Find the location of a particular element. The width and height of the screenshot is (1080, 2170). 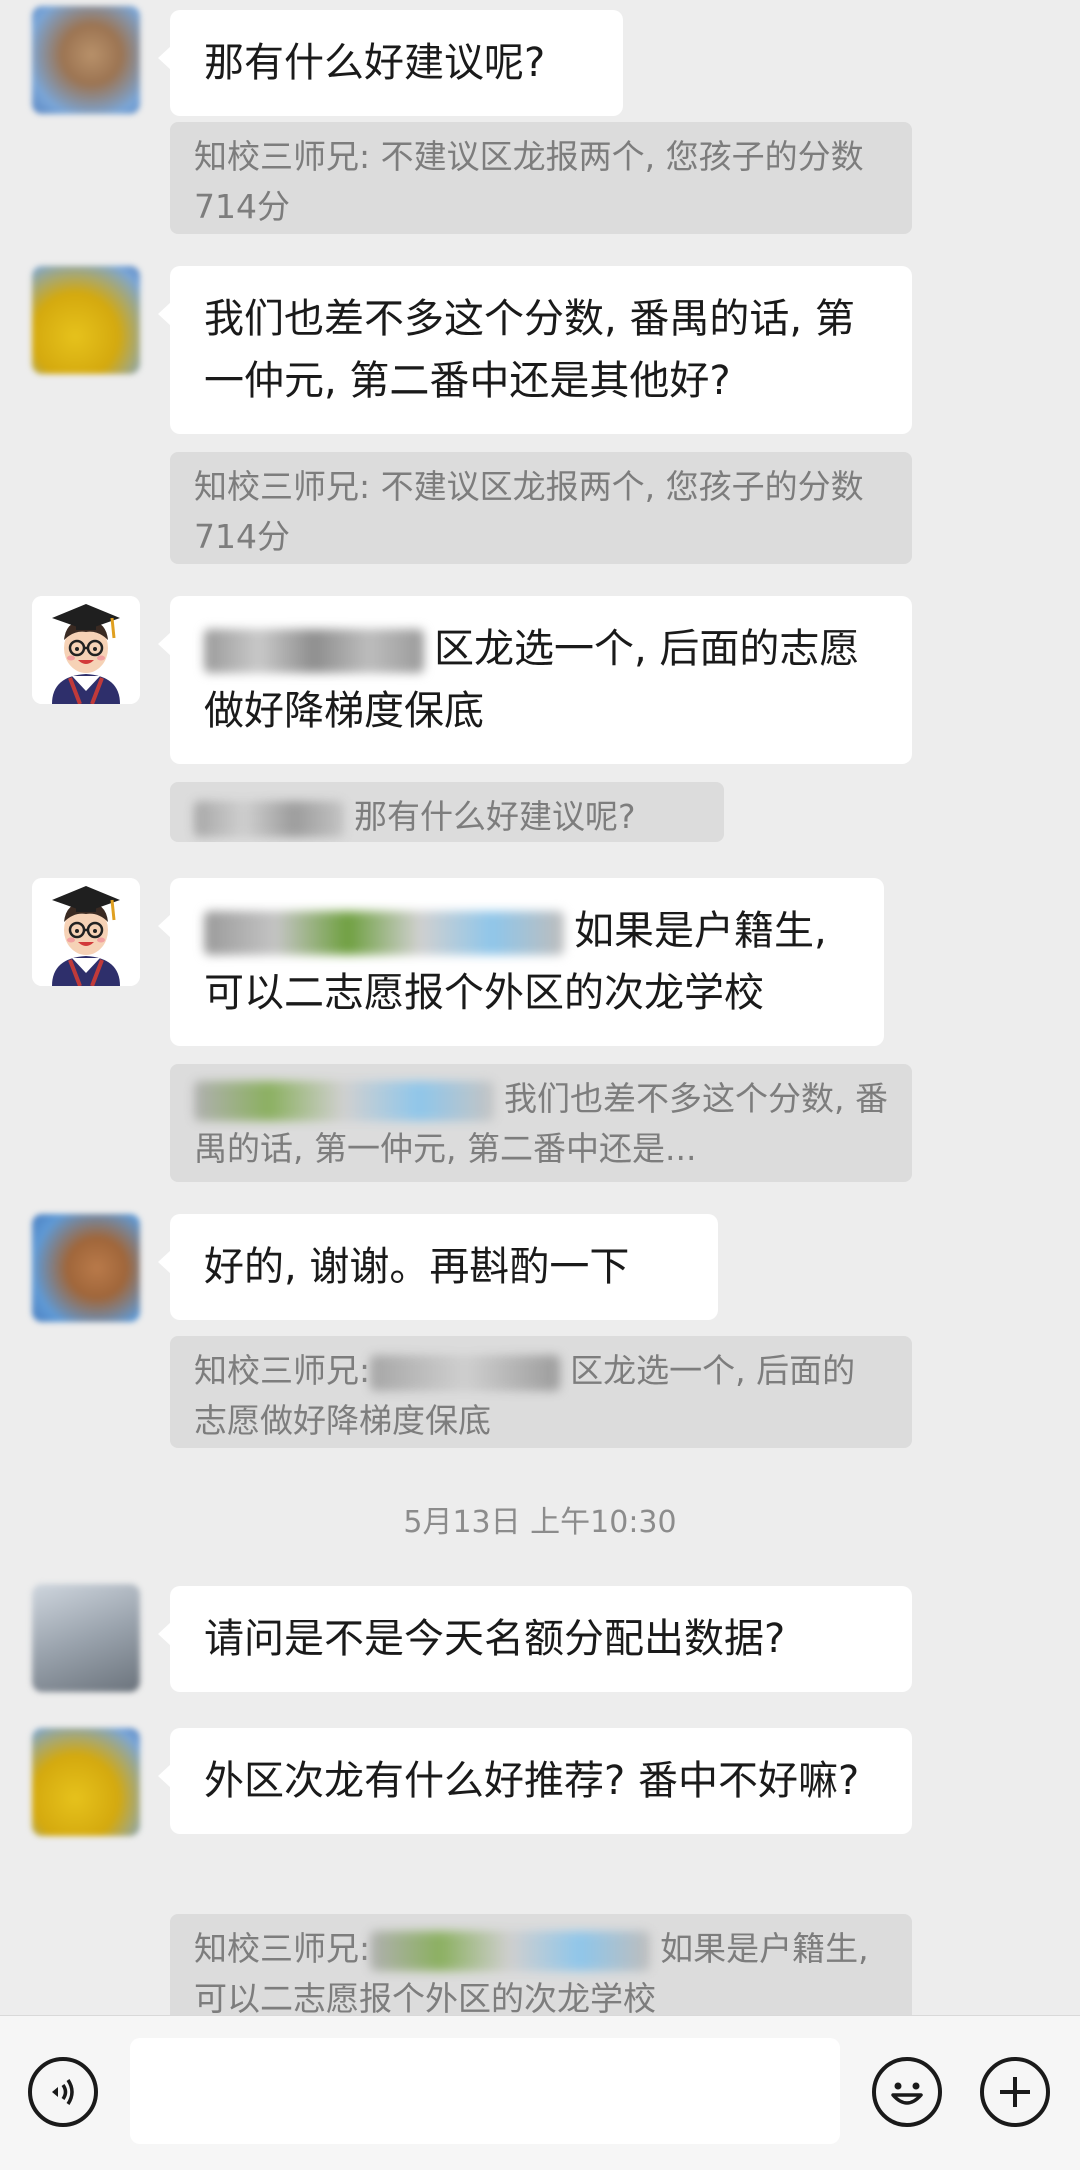

quoted-message: 那有什么好建议呢? is located at coordinates (447, 812).